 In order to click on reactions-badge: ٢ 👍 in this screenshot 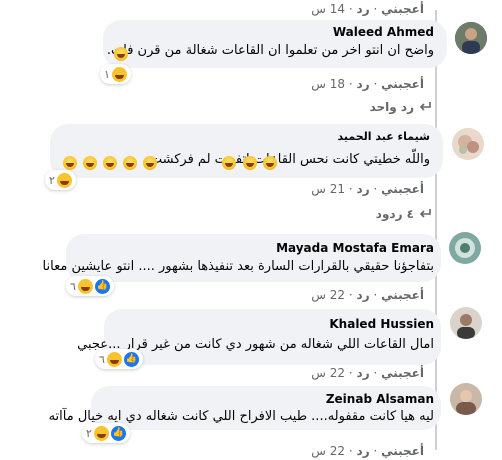, I will do `click(106, 433)`.